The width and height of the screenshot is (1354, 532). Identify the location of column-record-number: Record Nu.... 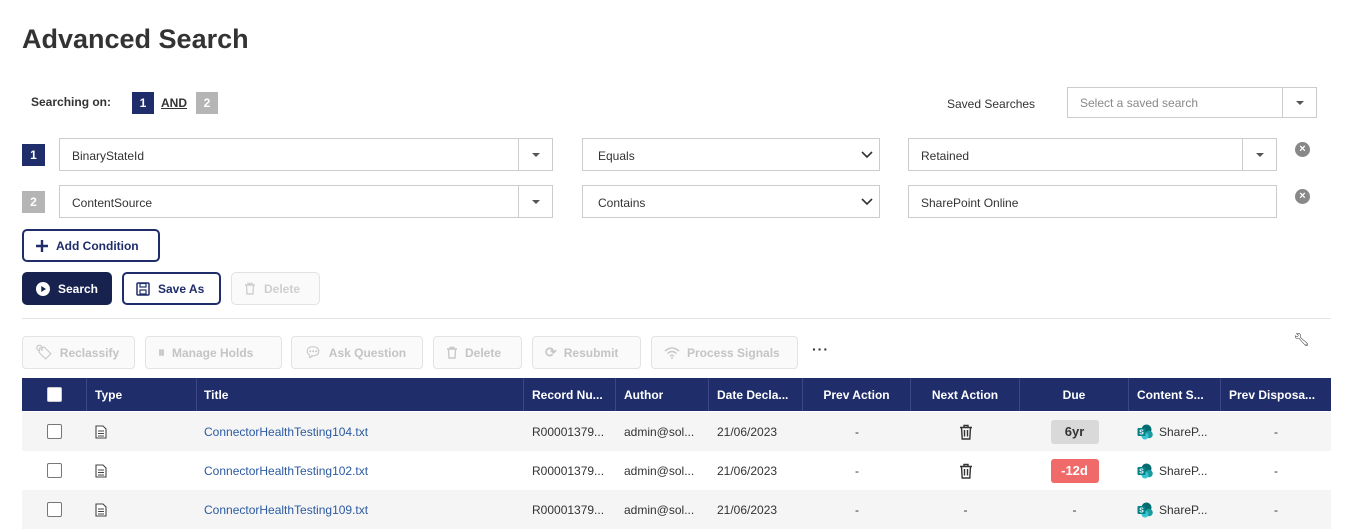
(570, 394).